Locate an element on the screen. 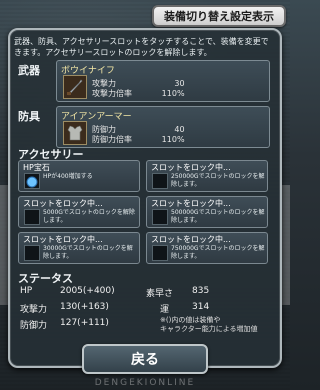 The image size is (320, 390). weapon-section-title: 武器 is located at coordinates (29, 70).